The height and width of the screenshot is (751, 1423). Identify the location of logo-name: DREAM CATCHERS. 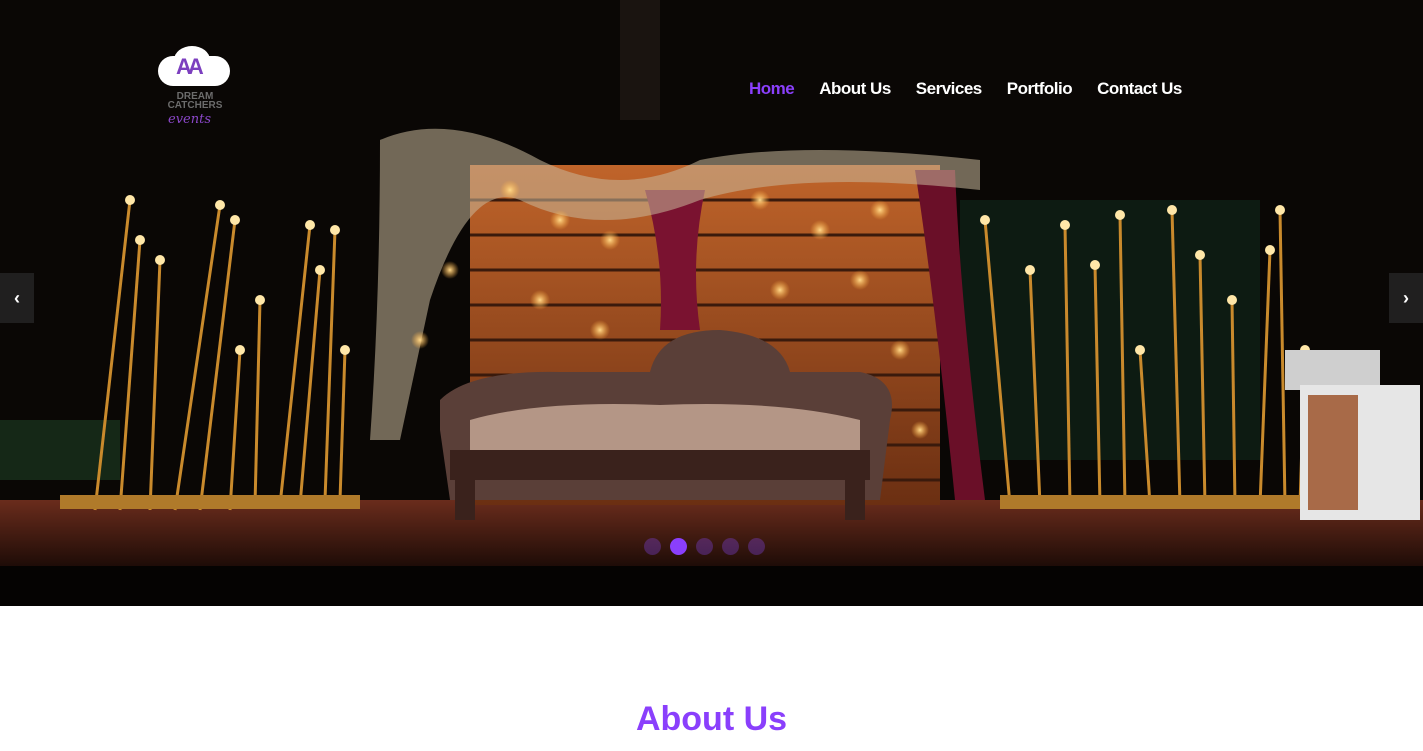
(195, 101).